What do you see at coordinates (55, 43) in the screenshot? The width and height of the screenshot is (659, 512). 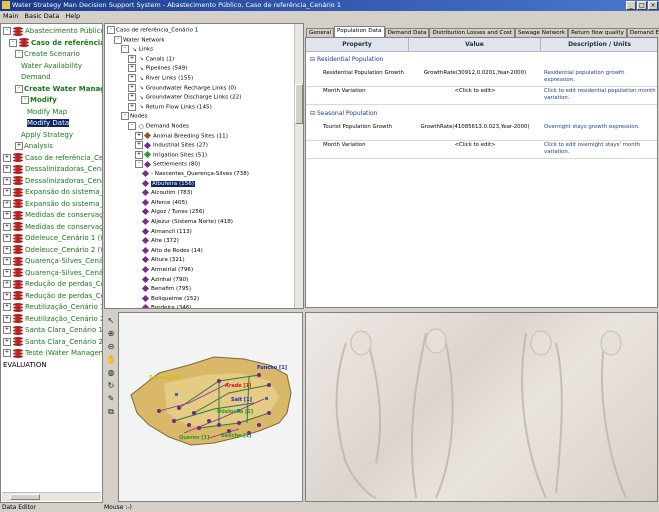 I see `project-tree-item: - Caso de referência_Ce` at bounding box center [55, 43].